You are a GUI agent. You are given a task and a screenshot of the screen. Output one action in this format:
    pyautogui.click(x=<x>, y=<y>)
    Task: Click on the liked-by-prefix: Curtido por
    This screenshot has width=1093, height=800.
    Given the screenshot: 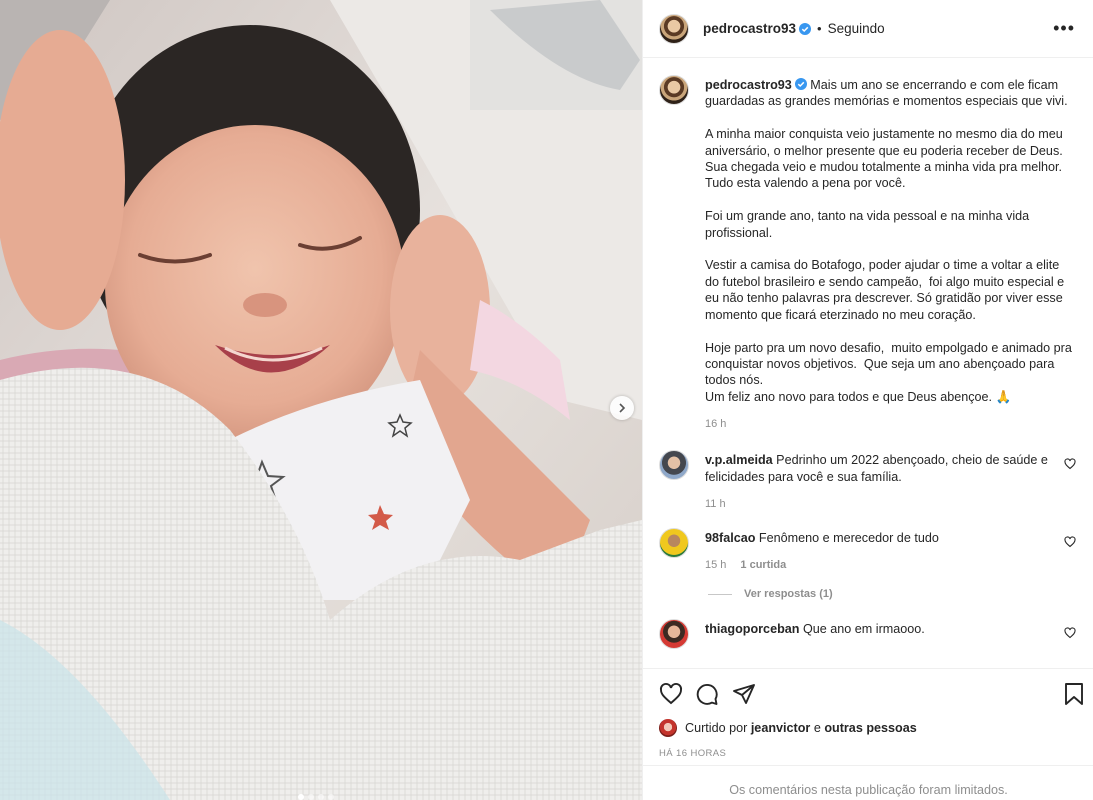 What is the action you would take?
    pyautogui.click(x=716, y=728)
    